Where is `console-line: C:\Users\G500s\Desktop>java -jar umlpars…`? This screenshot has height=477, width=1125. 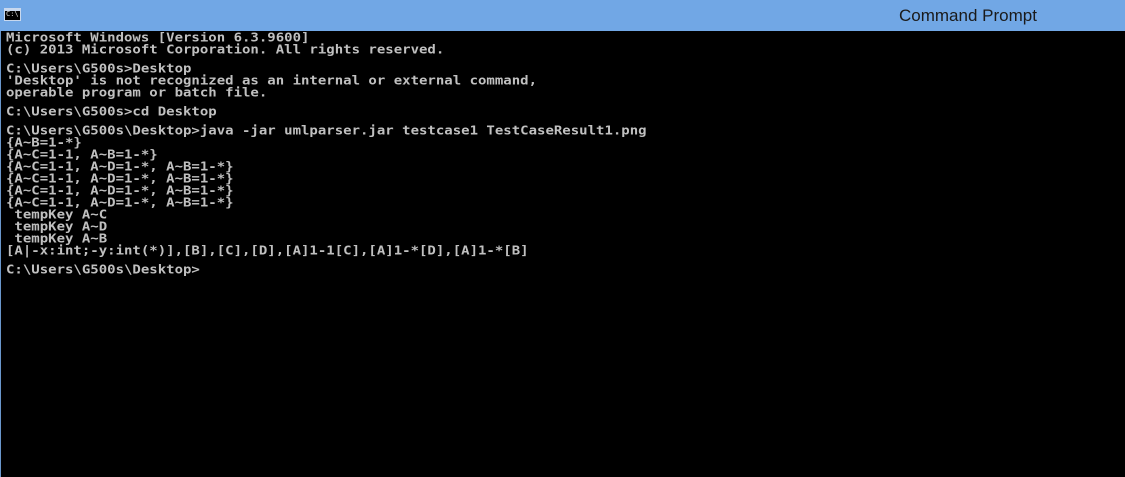 console-line: C:\Users\G500s\Desktop>java -jar umlpars… is located at coordinates (326, 131).